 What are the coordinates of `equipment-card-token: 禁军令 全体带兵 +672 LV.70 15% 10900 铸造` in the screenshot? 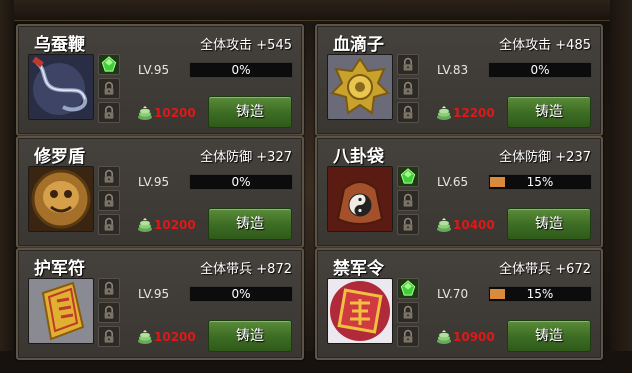 It's located at (459, 304).